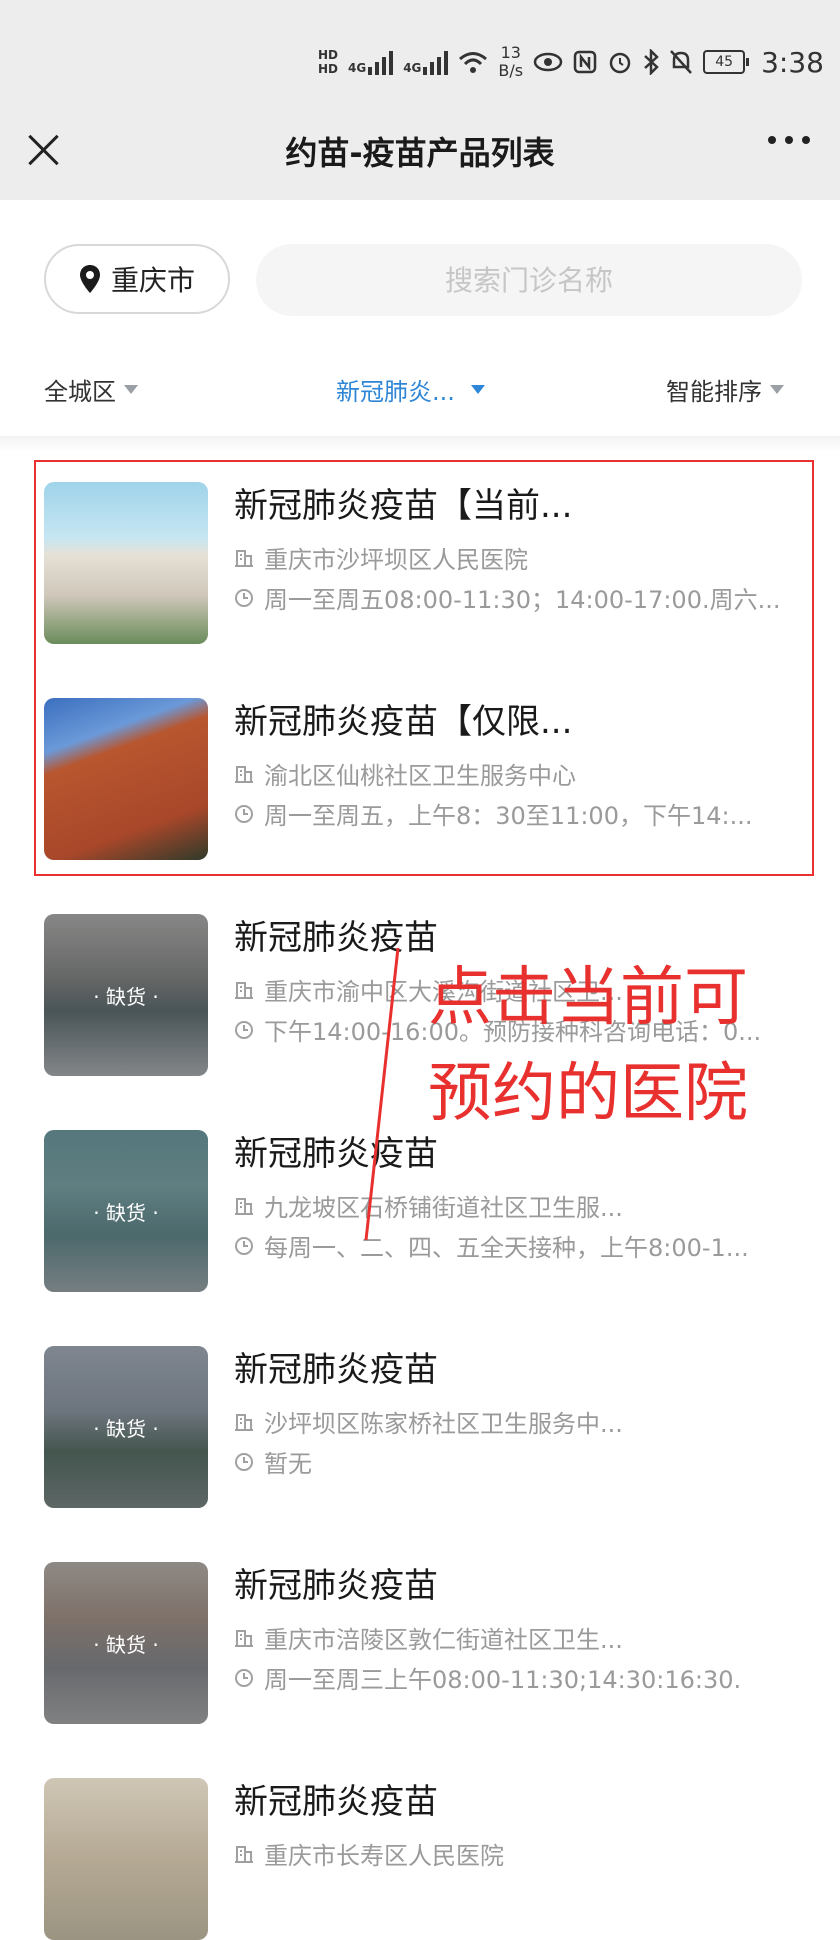 This screenshot has width=840, height=1940. Describe the element at coordinates (420, 153) in the screenshot. I see `page-title: 约苗-疫苗产品列表` at that location.